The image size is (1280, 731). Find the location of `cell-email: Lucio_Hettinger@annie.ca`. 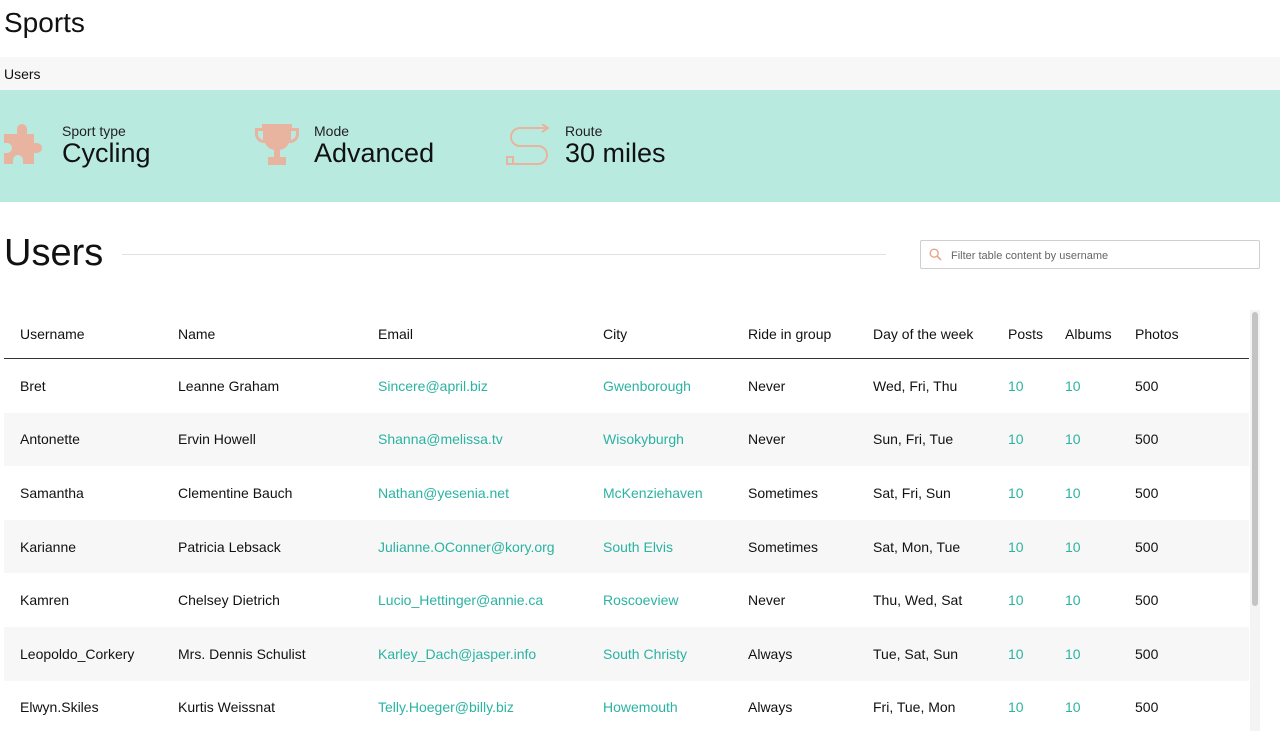

cell-email: Lucio_Hettinger@annie.ca is located at coordinates (474, 600).